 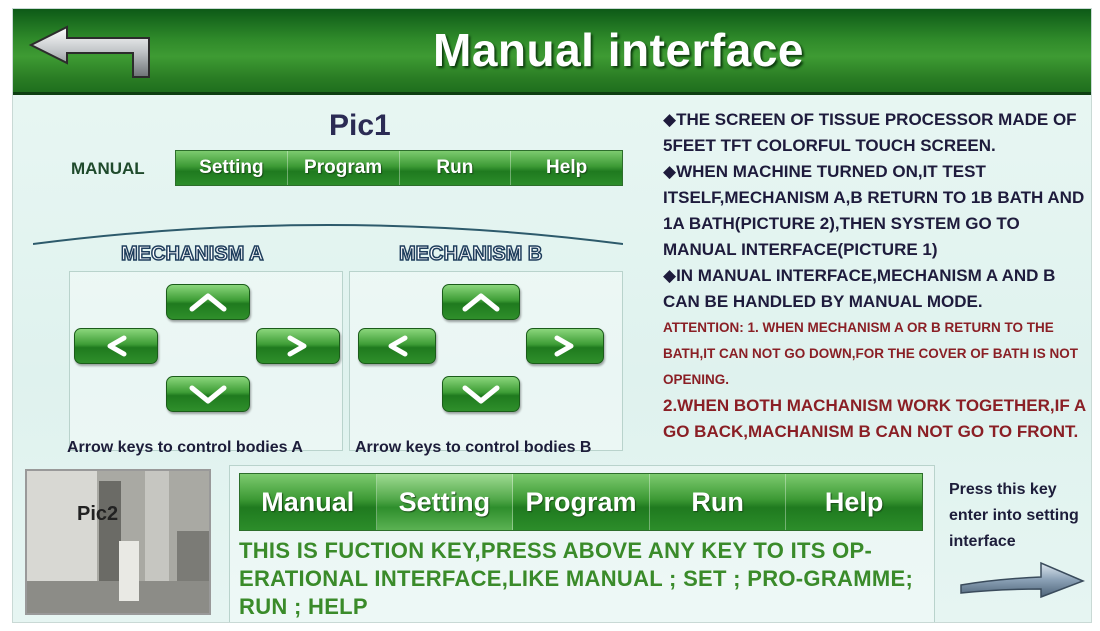 I want to click on pic2-photo: Pic2, so click(x=118, y=542).